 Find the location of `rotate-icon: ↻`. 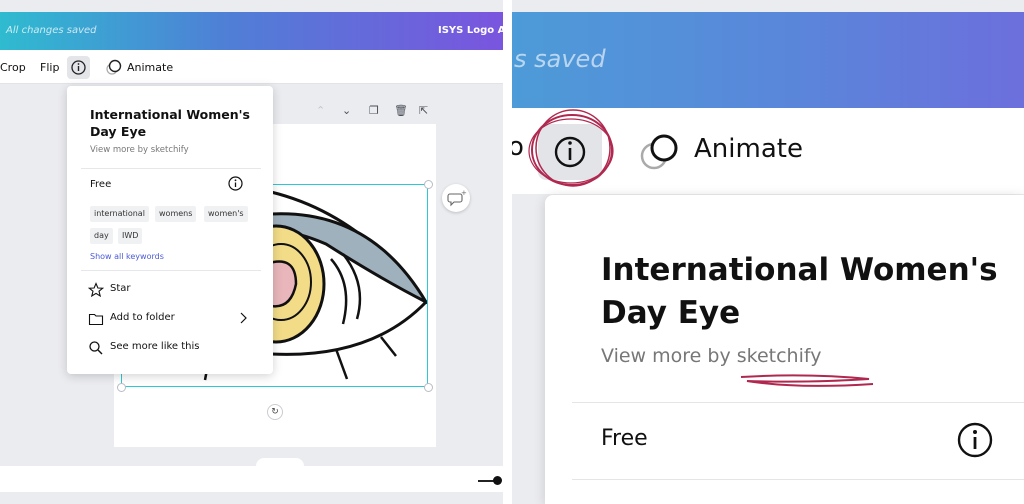

rotate-icon: ↻ is located at coordinates (275, 412).